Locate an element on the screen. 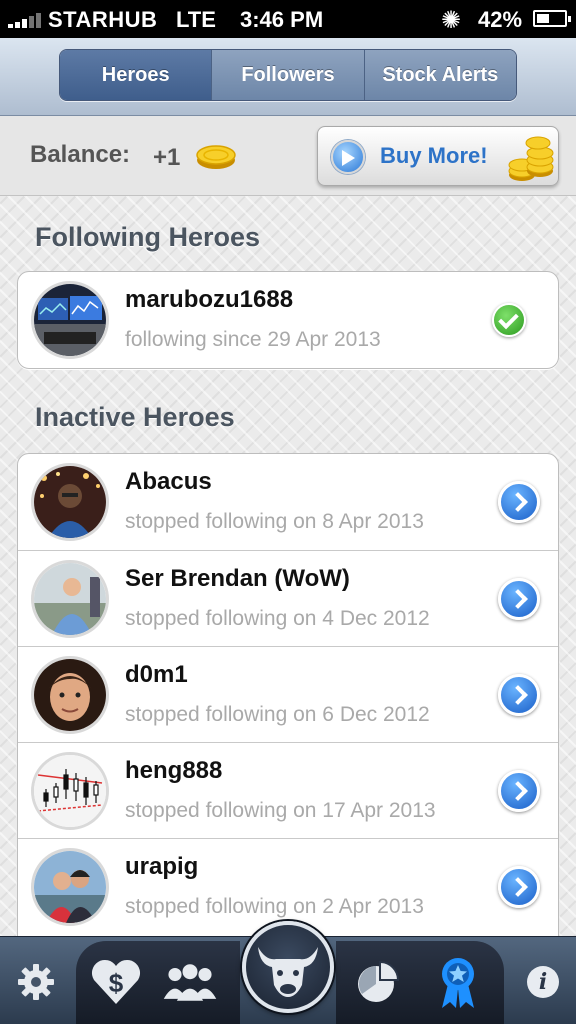 This screenshot has width=576, height=1024. people-icon is located at coordinates (190, 982).